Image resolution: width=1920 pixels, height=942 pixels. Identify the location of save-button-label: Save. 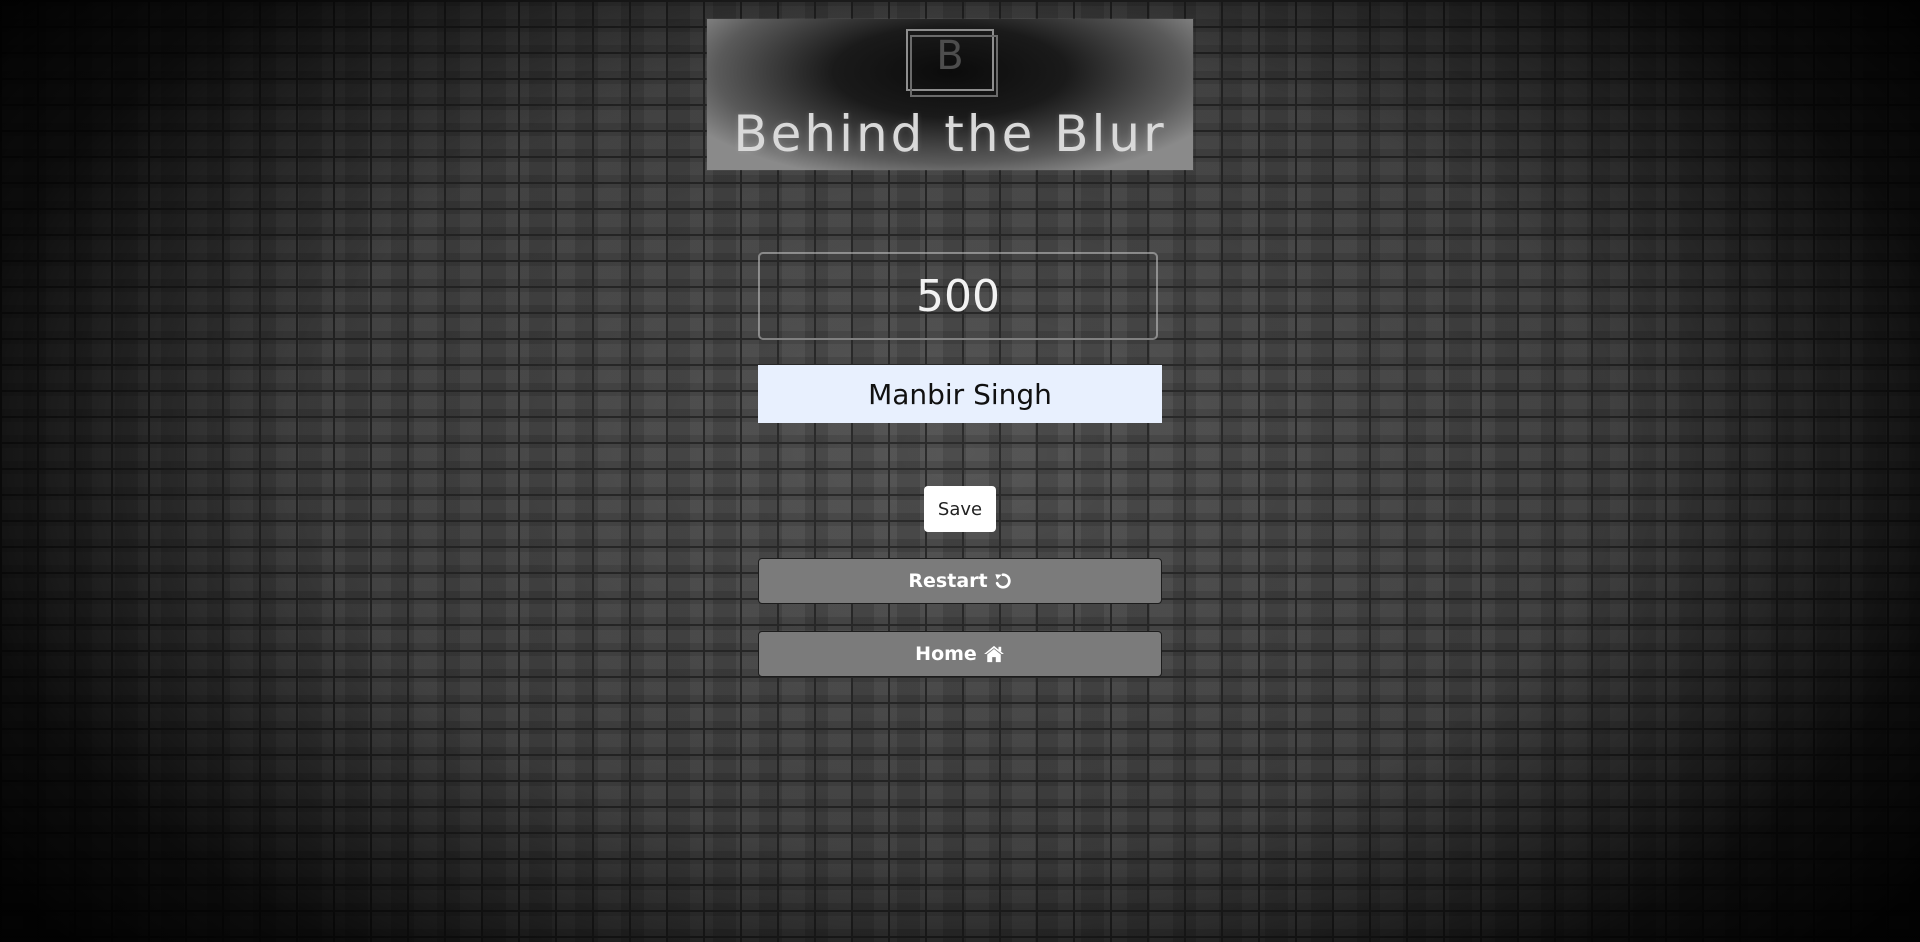
(960, 509).